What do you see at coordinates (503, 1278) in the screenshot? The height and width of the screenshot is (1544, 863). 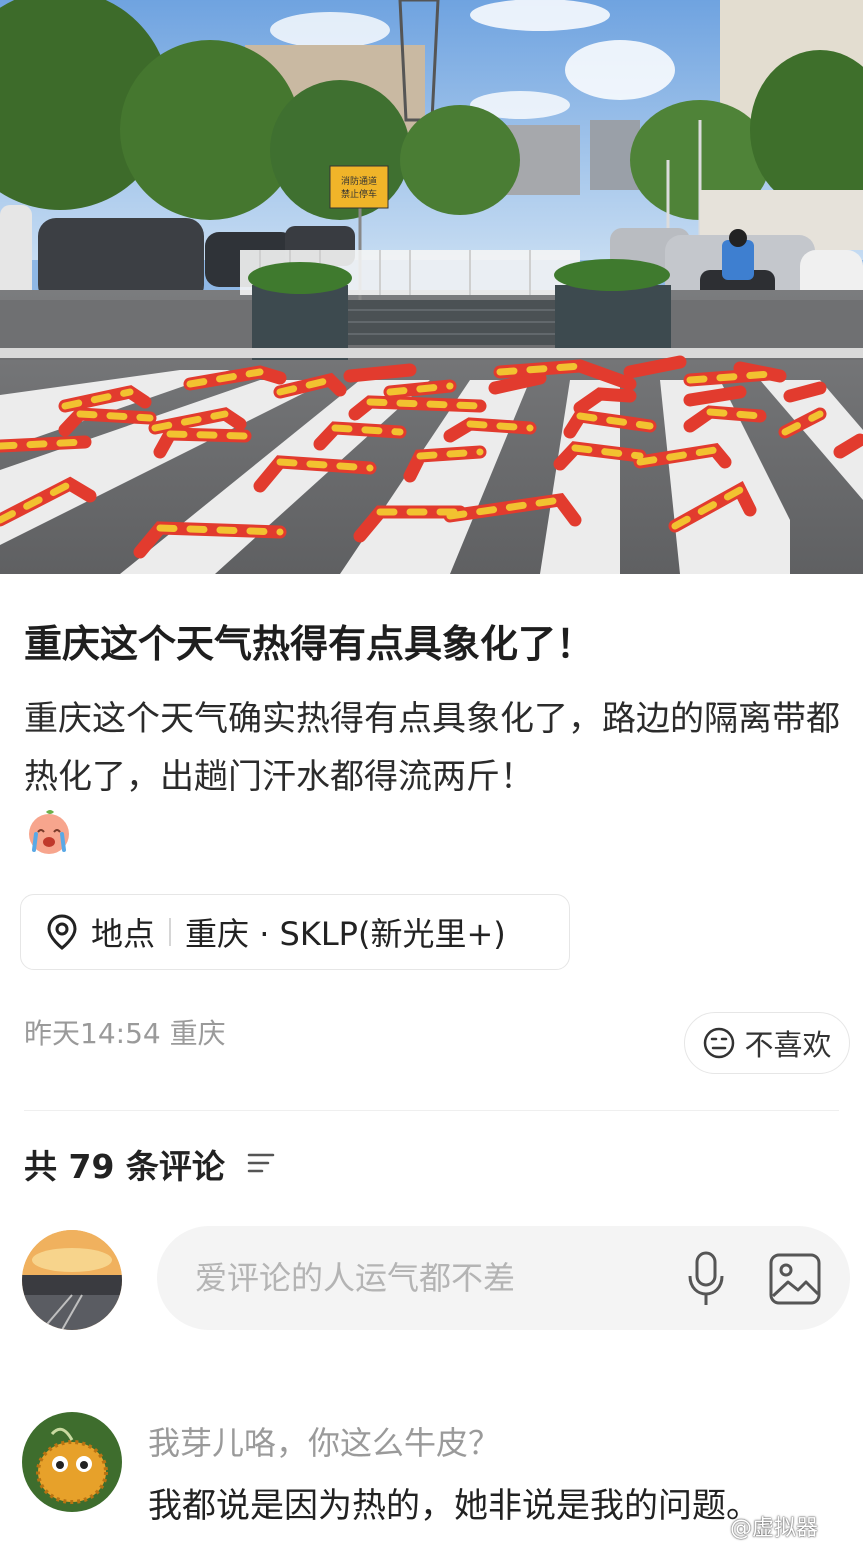 I see `comment-input` at bounding box center [503, 1278].